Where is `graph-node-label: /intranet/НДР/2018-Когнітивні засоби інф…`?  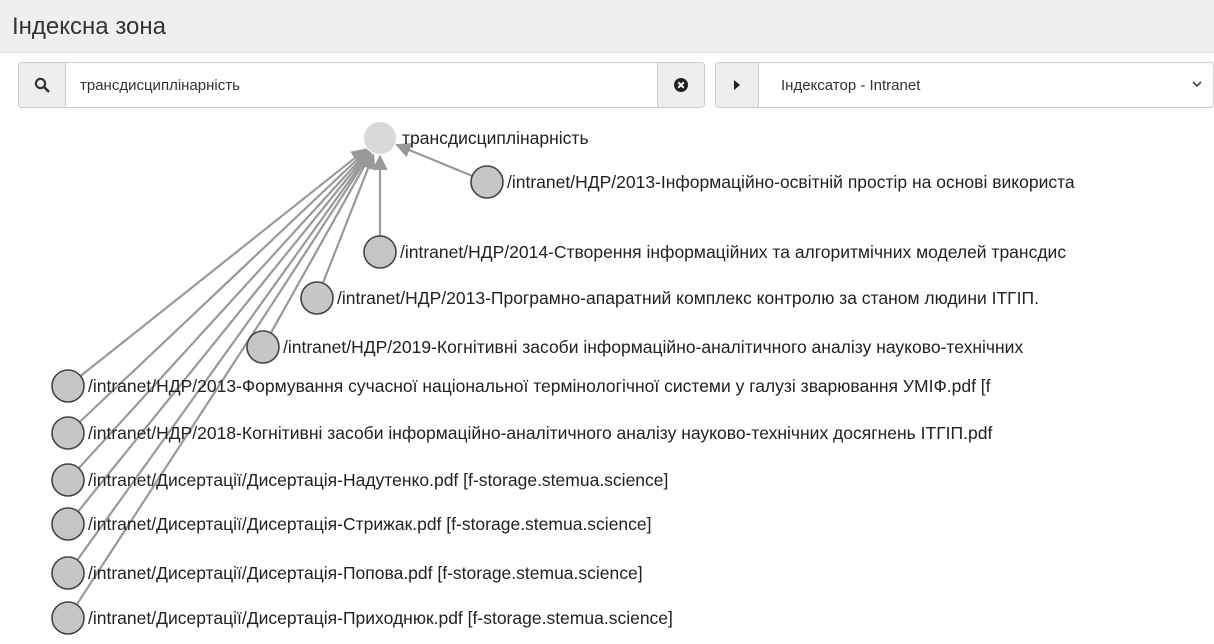 graph-node-label: /intranet/НДР/2018-Когнітивні засоби інф… is located at coordinates (540, 433).